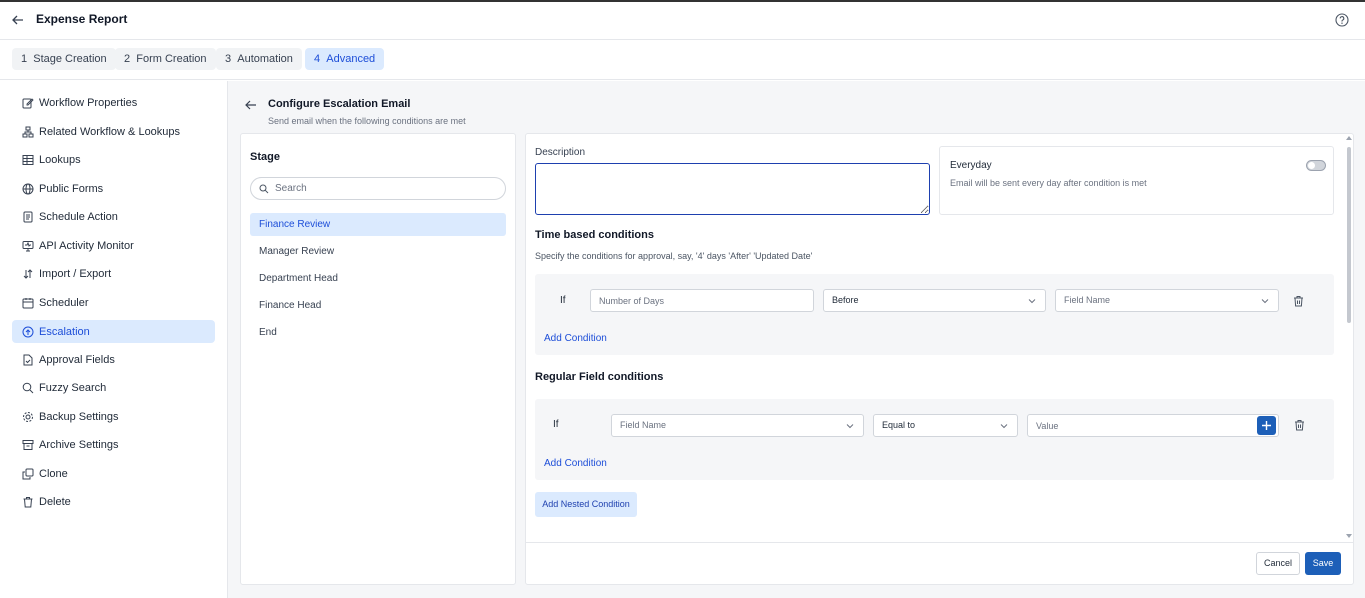 The height and width of the screenshot is (598, 1365). Describe the element at coordinates (71, 188) in the screenshot. I see `sidebar-item-label: Public Forms` at that location.